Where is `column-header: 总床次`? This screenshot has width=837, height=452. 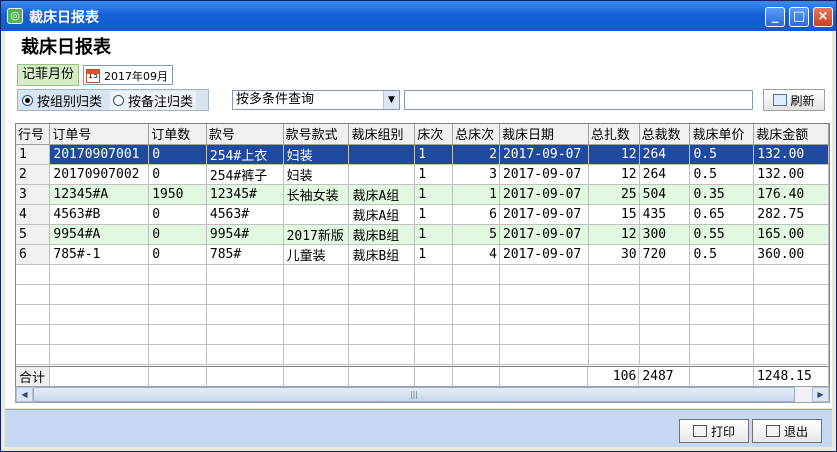 column-header: 总床次 is located at coordinates (476, 134).